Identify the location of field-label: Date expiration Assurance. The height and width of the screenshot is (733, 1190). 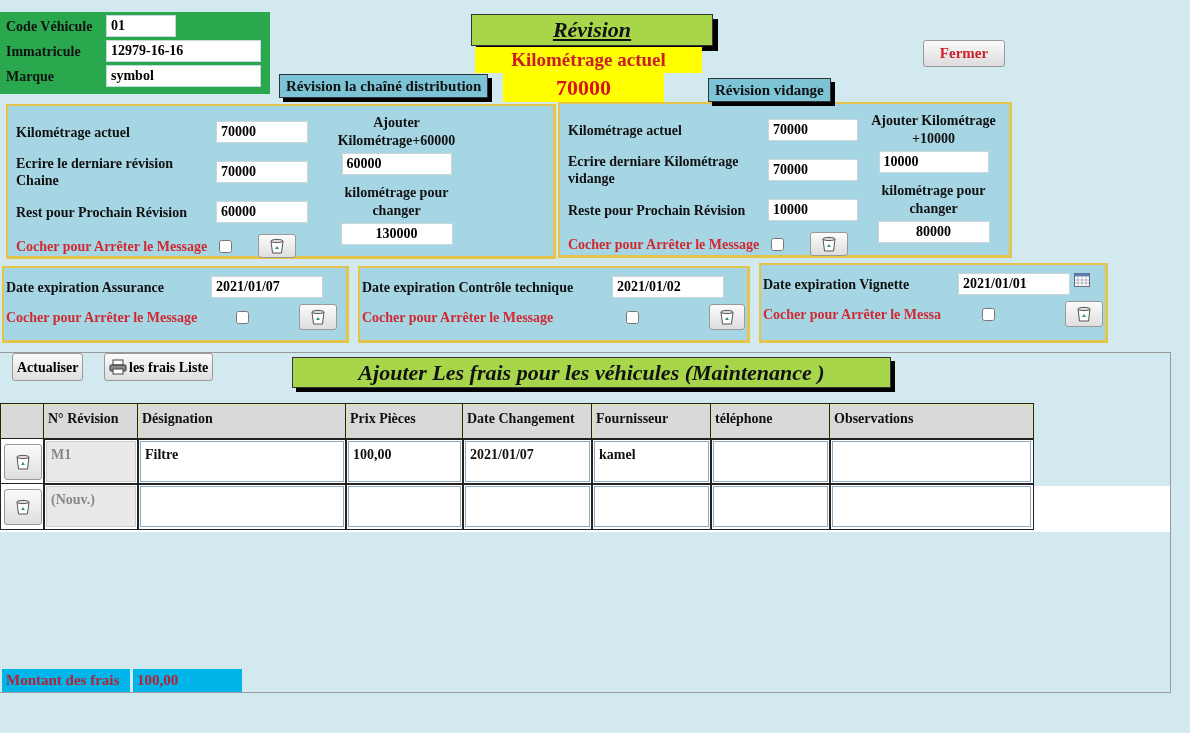
(85, 287).